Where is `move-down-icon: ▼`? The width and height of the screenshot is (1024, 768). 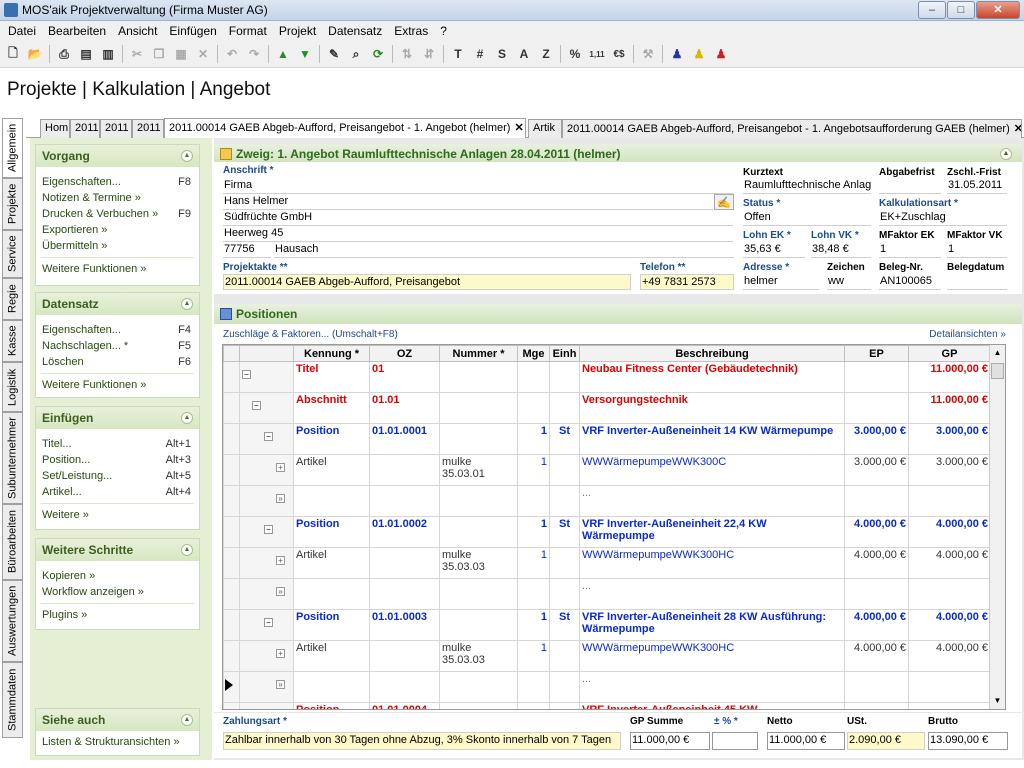
move-down-icon: ▼ is located at coordinates (305, 54).